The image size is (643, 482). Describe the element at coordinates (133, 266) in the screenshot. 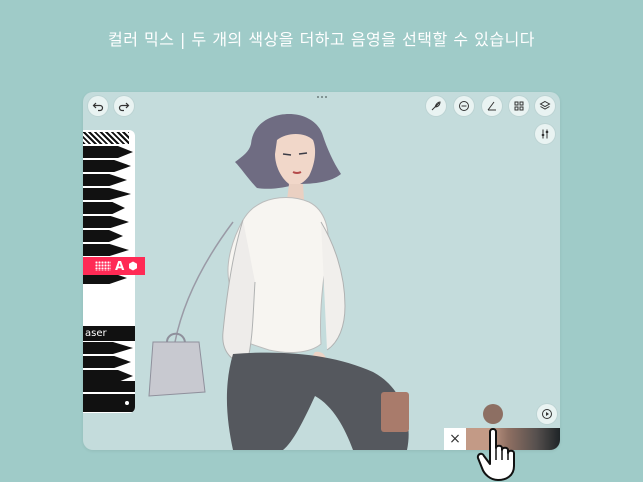

I see `hexagon-icon` at that location.